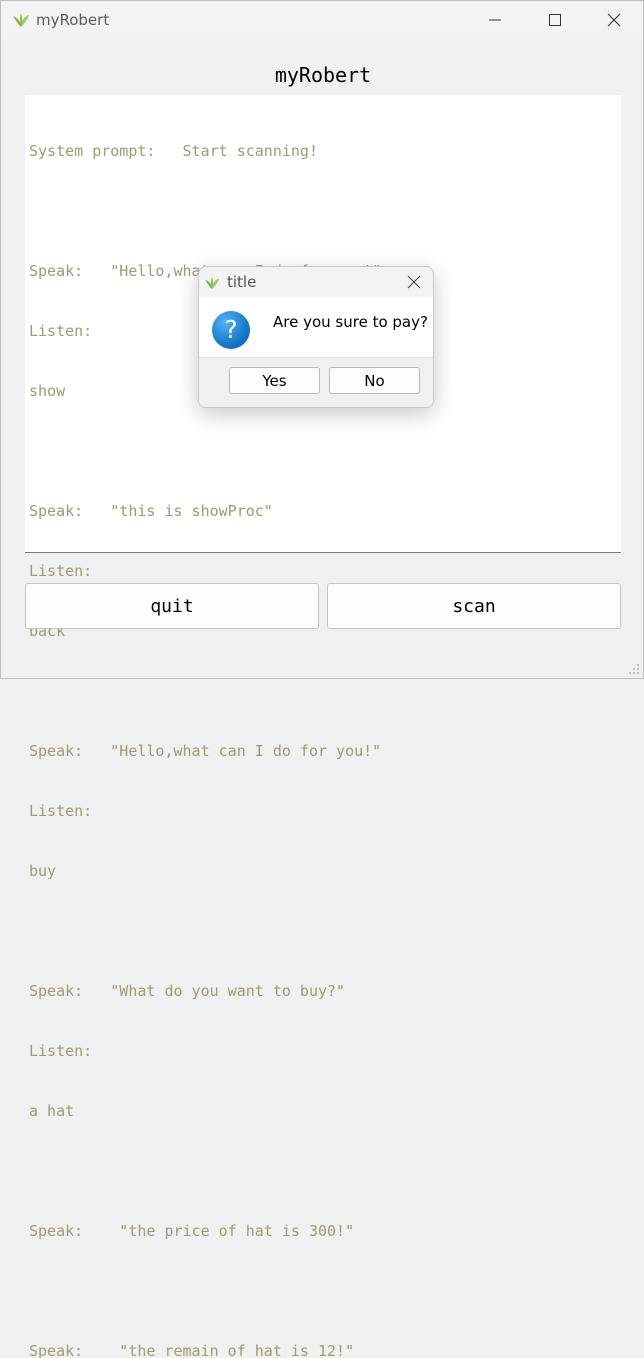  I want to click on dialog-title-bar: title, so click(316, 282).